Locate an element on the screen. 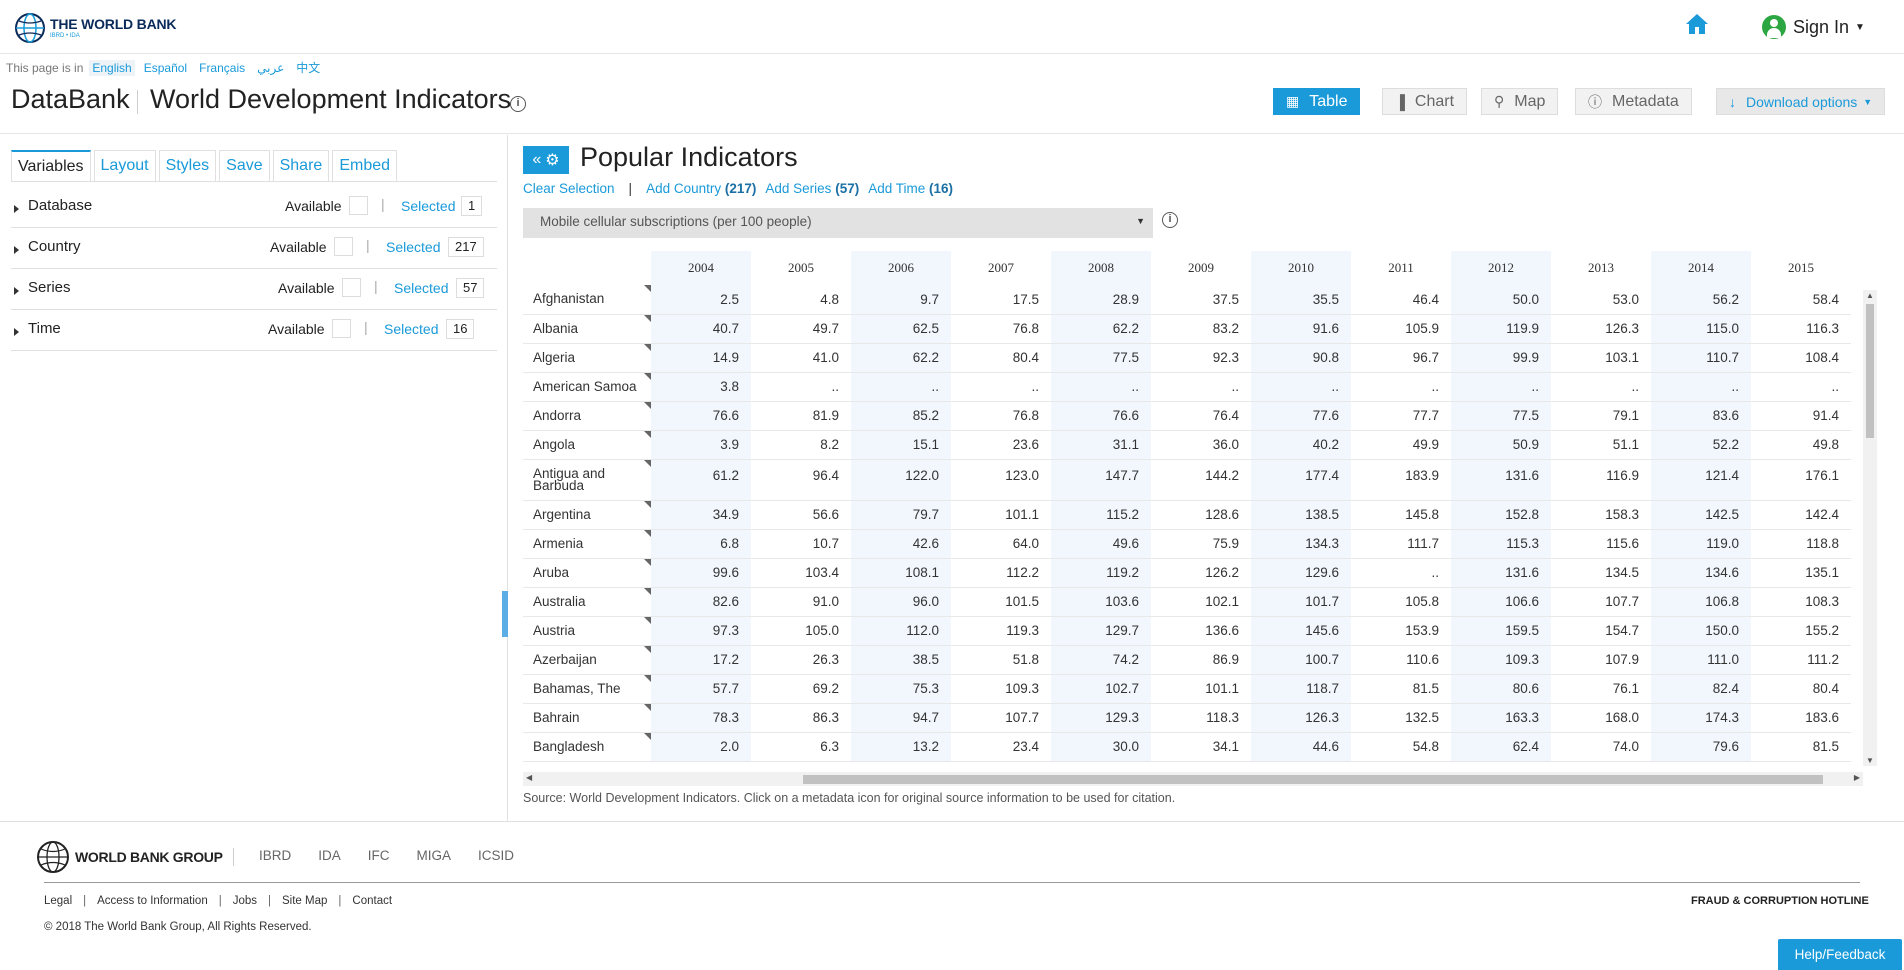  tab-save: Save is located at coordinates (244, 166).